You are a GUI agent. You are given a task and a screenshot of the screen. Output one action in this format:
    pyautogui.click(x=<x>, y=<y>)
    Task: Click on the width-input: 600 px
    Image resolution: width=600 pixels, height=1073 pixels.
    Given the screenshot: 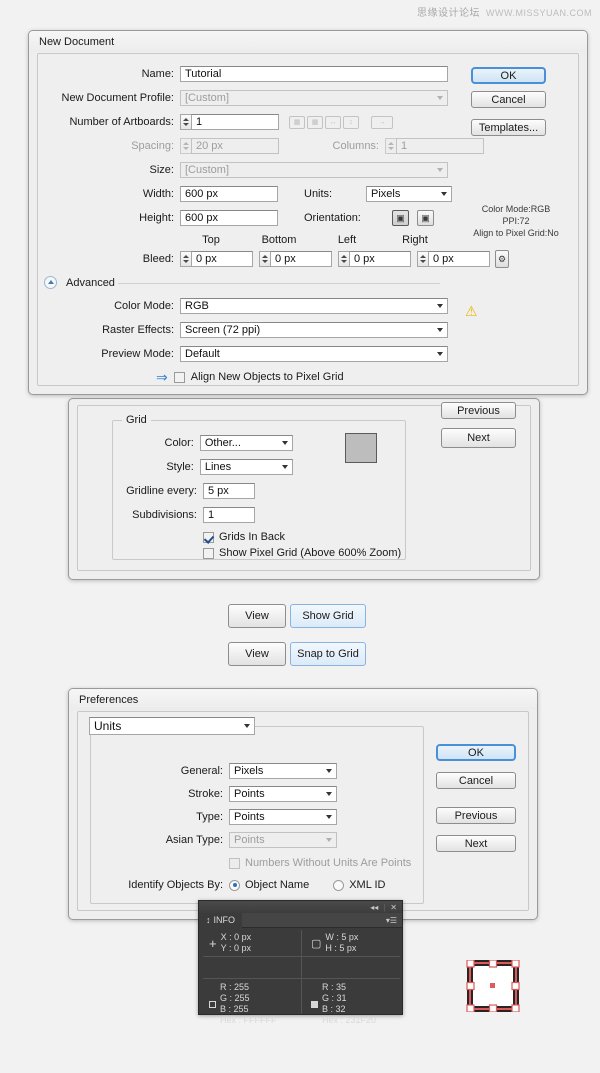 What is the action you would take?
    pyautogui.click(x=229, y=194)
    